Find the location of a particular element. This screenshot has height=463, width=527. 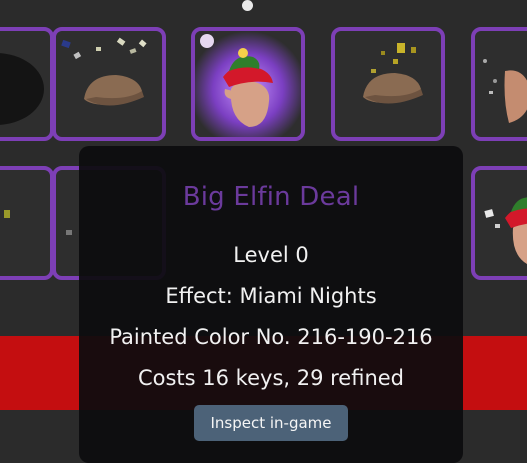

item-name: Big Elfin Deal is located at coordinates (271, 197).